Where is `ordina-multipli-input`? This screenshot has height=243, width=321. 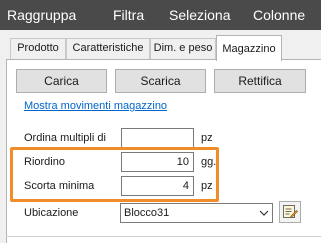 ordina-multipli-input is located at coordinates (157, 138).